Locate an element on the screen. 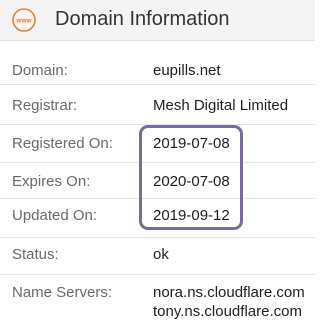  www-globe-icon: www is located at coordinates (24, 20).